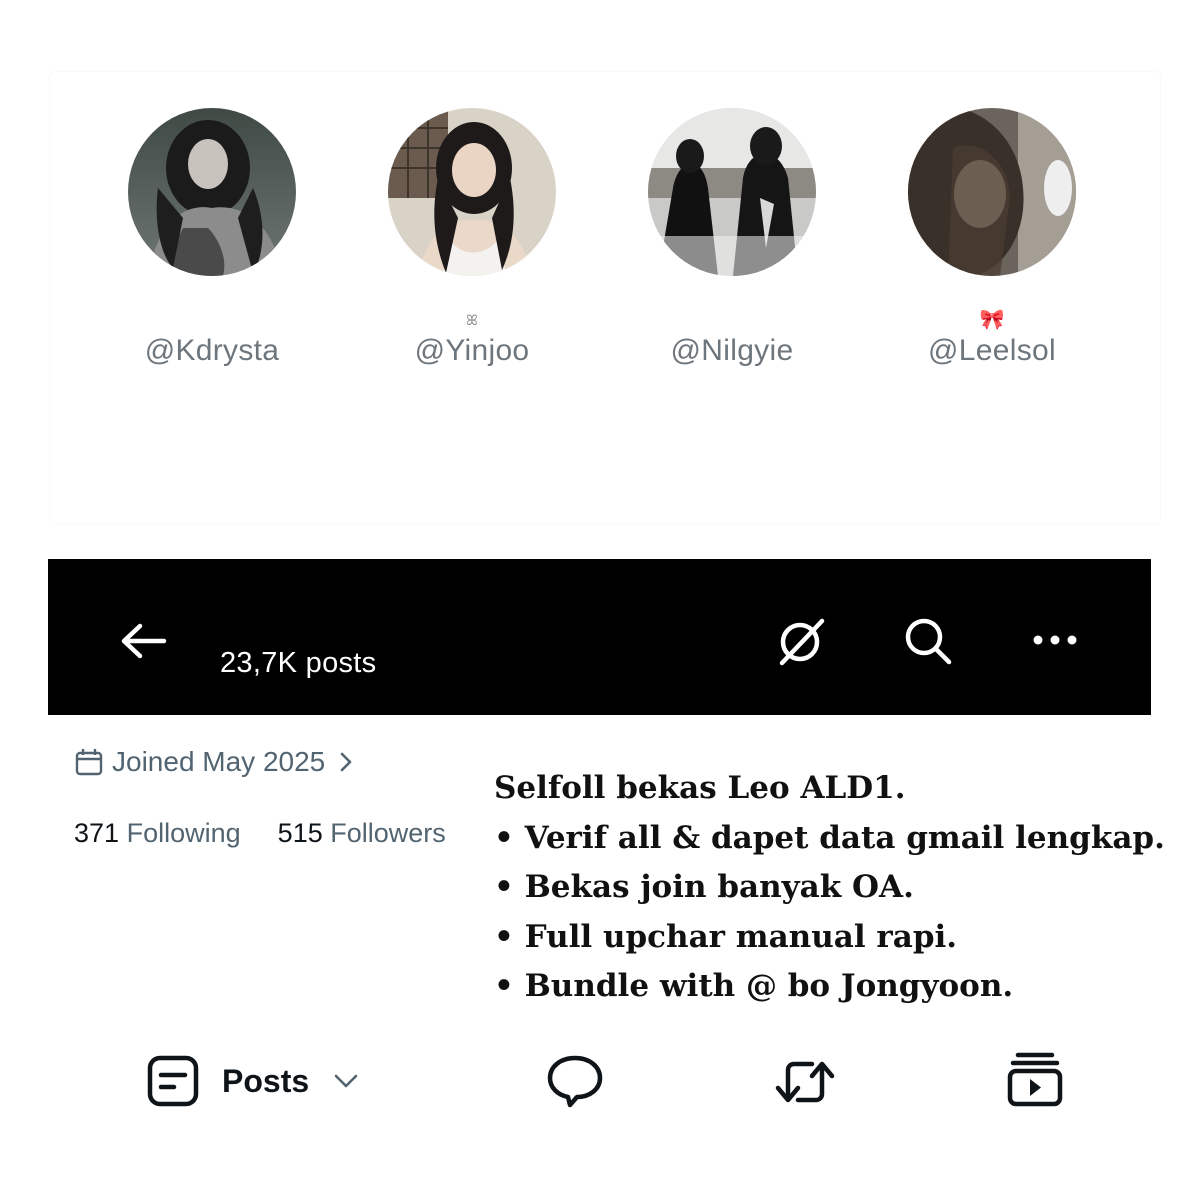 The width and height of the screenshot is (1200, 1200). I want to click on account-nilgyie: @Nilgyie, so click(732, 238).